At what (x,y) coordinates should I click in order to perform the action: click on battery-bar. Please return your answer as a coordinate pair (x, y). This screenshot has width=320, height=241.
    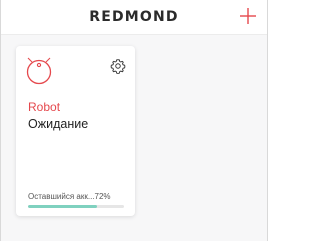
    Looking at the image, I should click on (76, 206).